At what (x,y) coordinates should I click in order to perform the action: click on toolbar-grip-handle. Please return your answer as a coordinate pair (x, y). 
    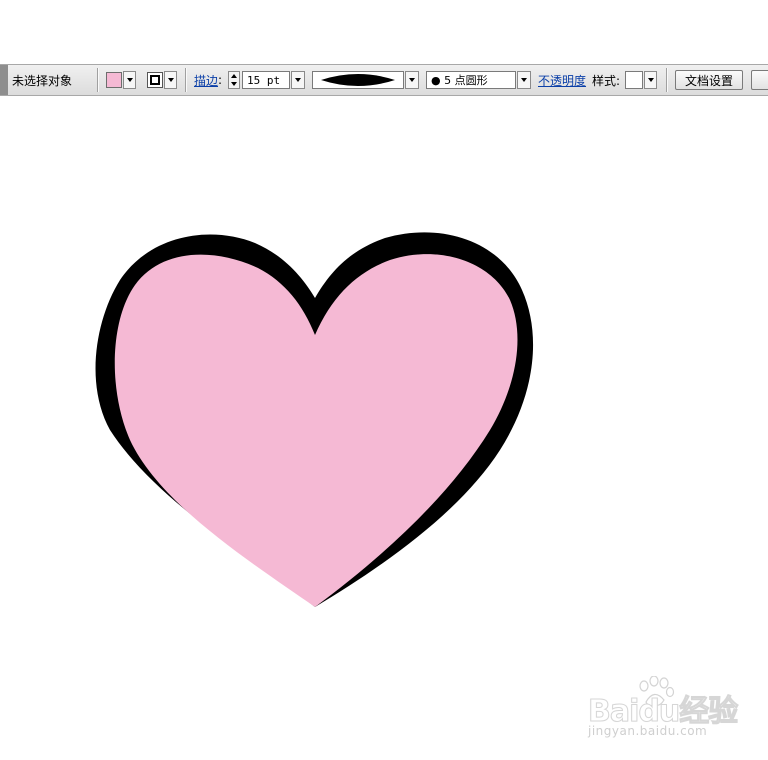
    Looking at the image, I should click on (4, 80).